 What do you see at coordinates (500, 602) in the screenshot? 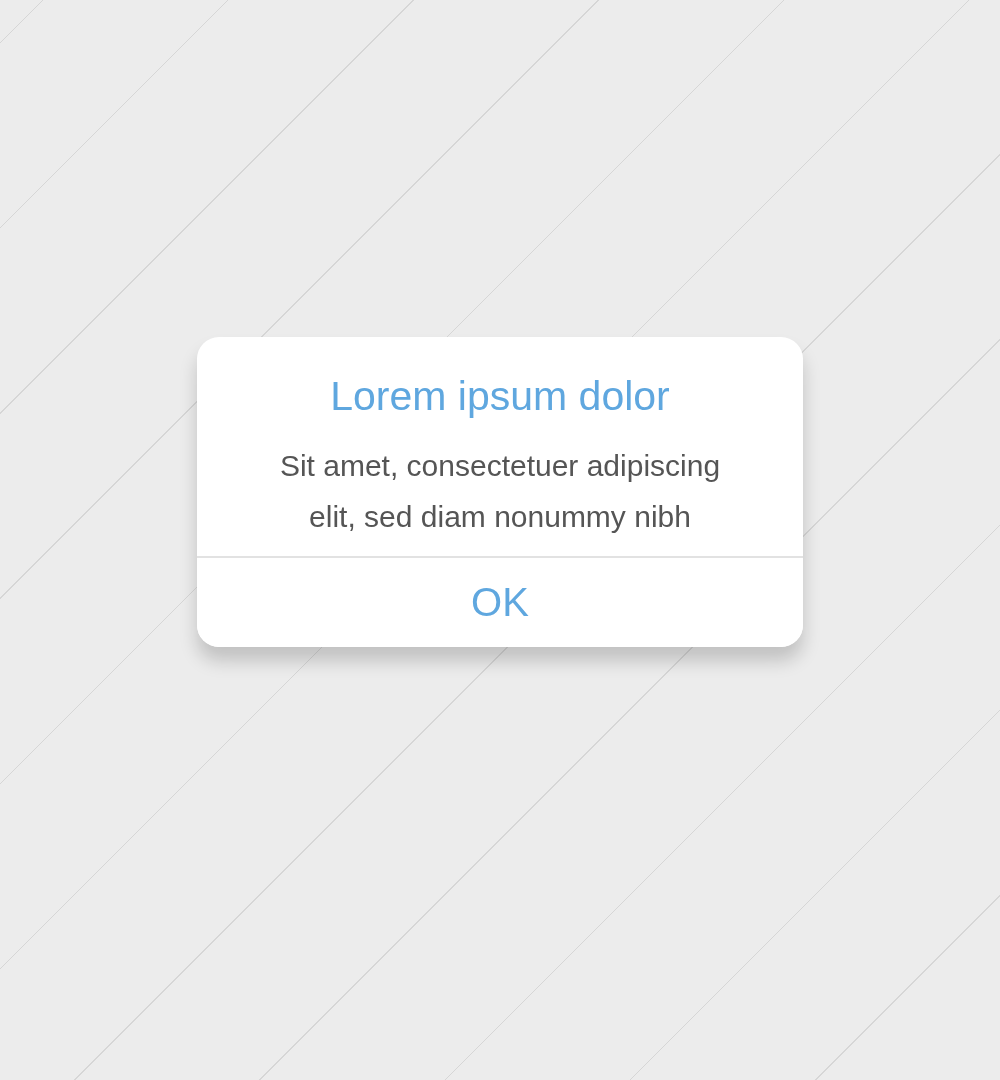
I see `ok-button: OK` at bounding box center [500, 602].